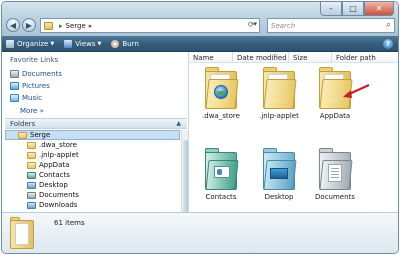 The image size is (400, 255). I want to click on file-item-documents: Documents, so click(335, 174).